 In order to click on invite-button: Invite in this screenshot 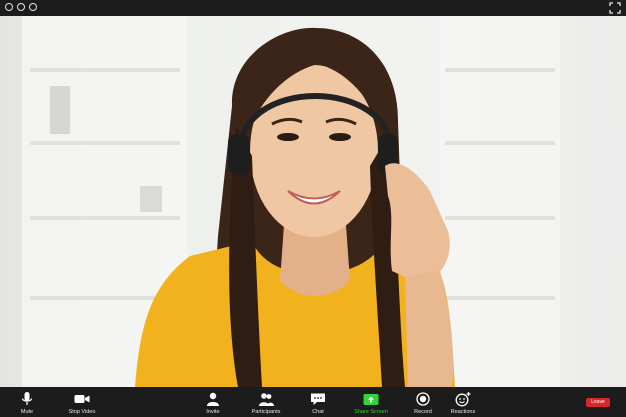, I will do `click(213, 402)`.